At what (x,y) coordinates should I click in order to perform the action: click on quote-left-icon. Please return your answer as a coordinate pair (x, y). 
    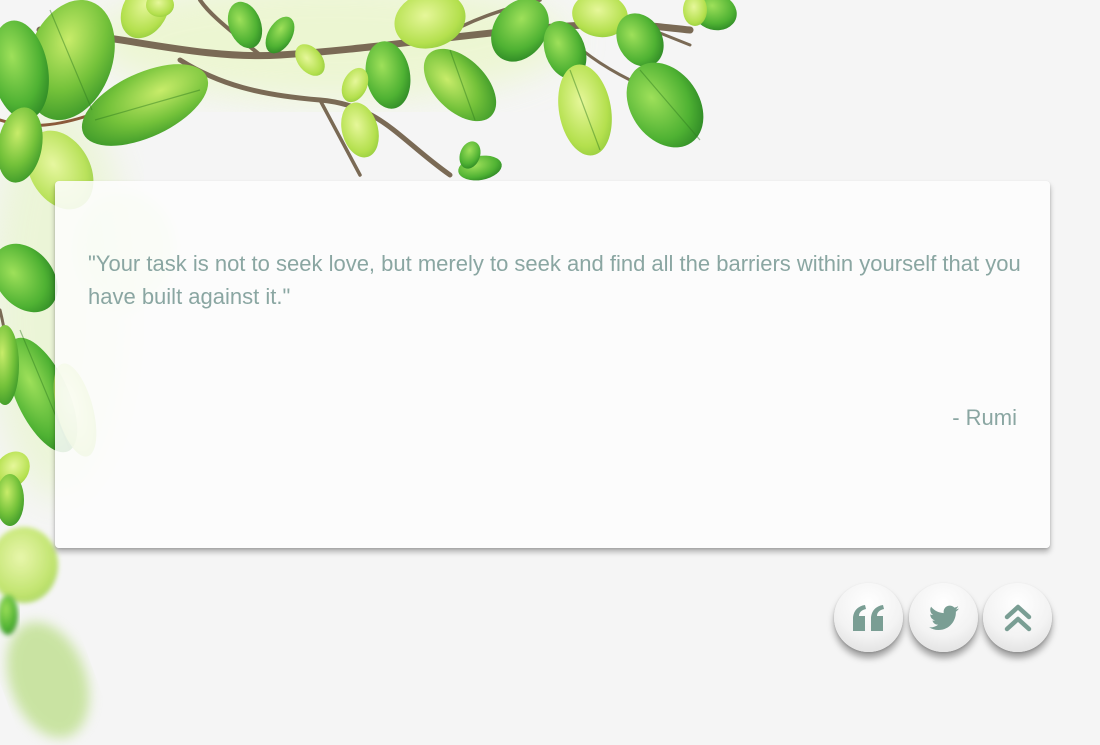
    Looking at the image, I should click on (868, 617).